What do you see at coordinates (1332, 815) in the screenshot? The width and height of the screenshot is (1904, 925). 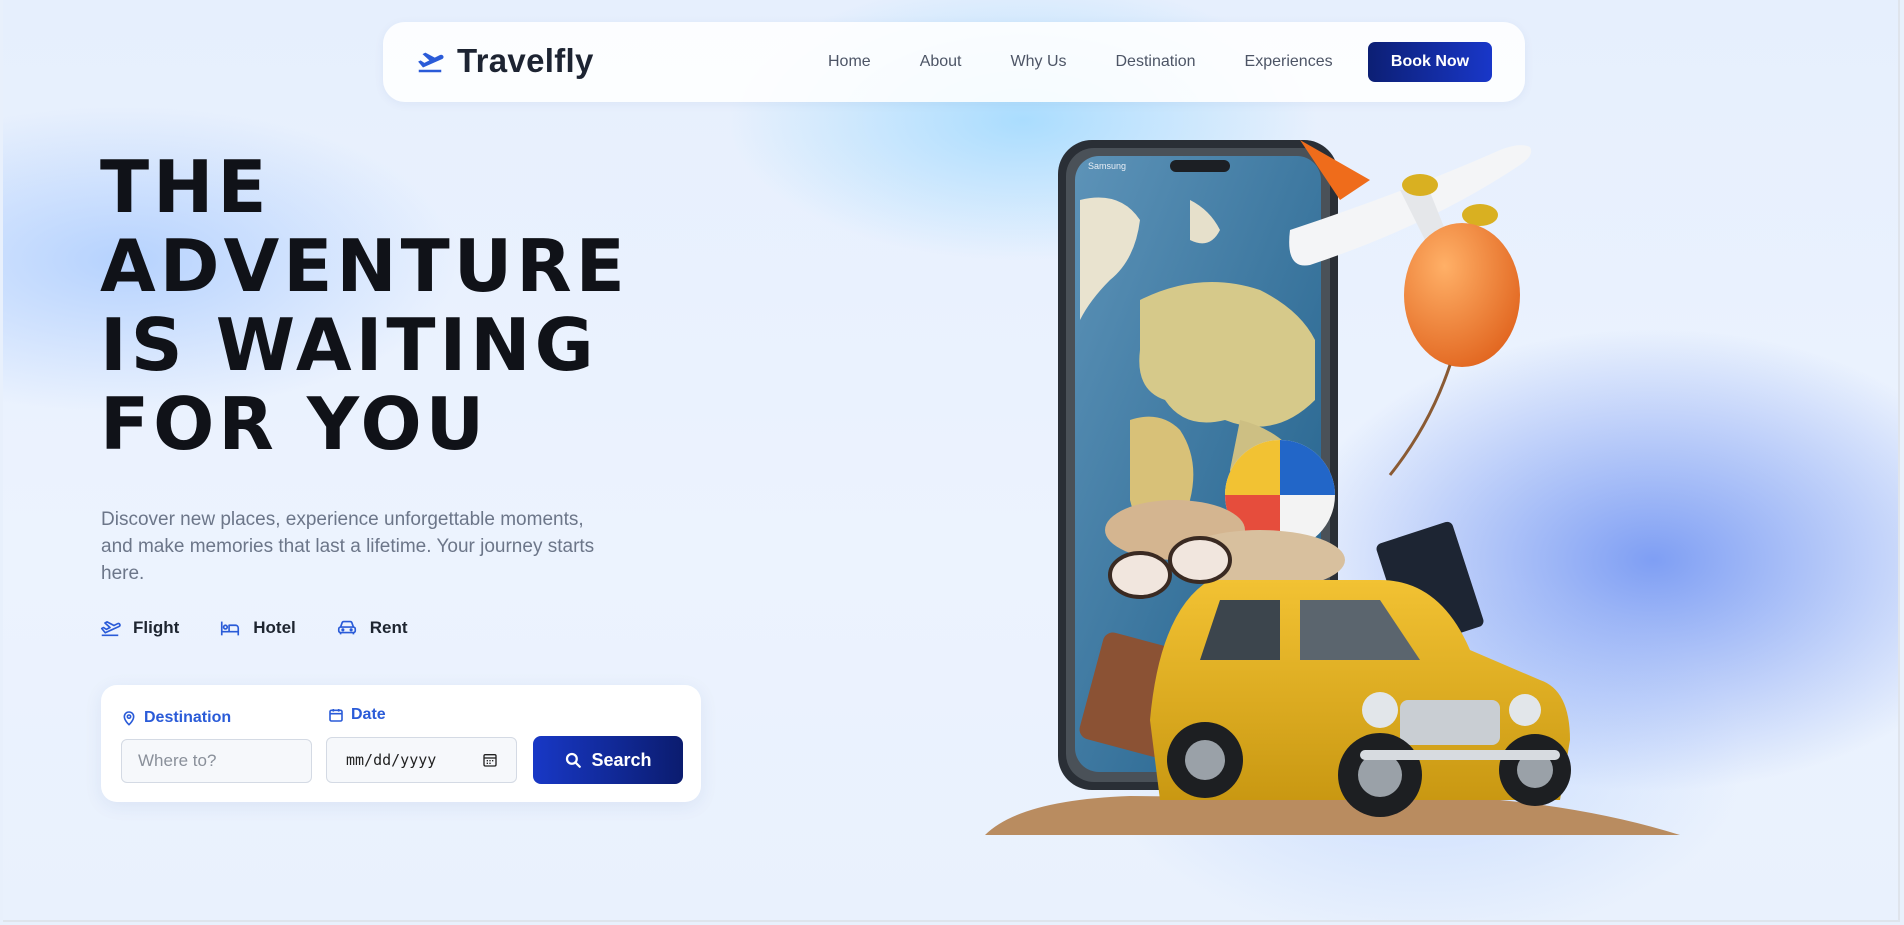 I see `sand-base` at bounding box center [1332, 815].